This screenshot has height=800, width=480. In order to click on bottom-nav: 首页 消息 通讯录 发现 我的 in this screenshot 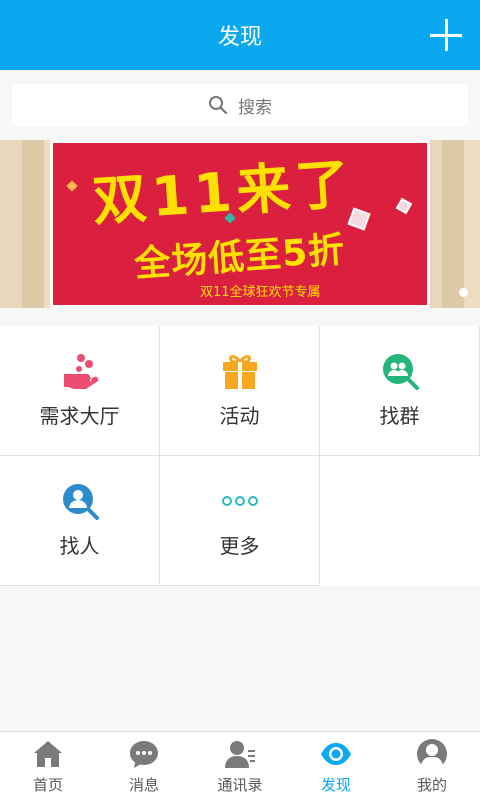, I will do `click(240, 765)`.